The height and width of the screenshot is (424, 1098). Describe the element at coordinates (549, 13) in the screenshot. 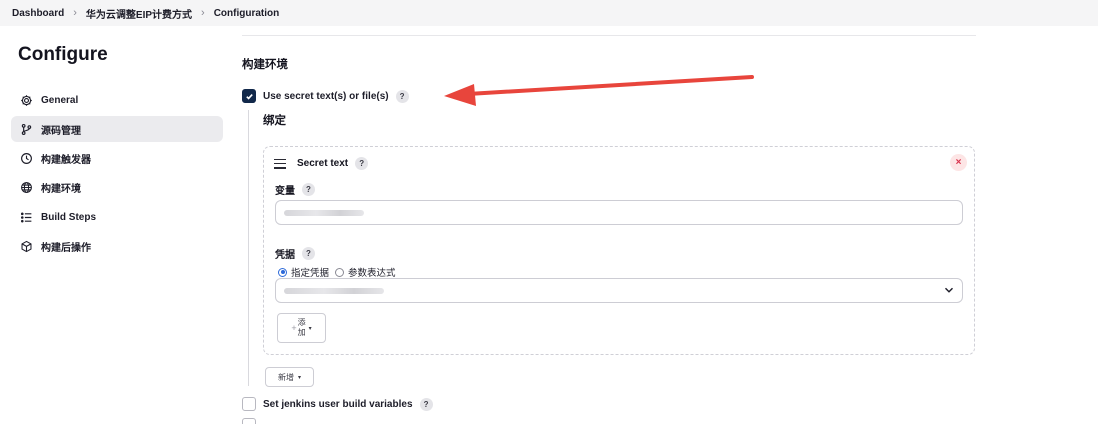

I see `breadcrumb: Dashboard › 华为云调整EIP计费方式 › Configuration` at that location.